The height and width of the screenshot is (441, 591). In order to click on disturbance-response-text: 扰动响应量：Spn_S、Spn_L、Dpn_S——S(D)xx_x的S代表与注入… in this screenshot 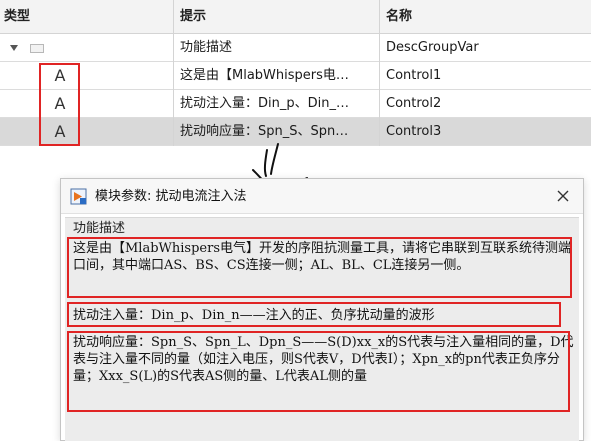, I will do `click(323, 359)`.